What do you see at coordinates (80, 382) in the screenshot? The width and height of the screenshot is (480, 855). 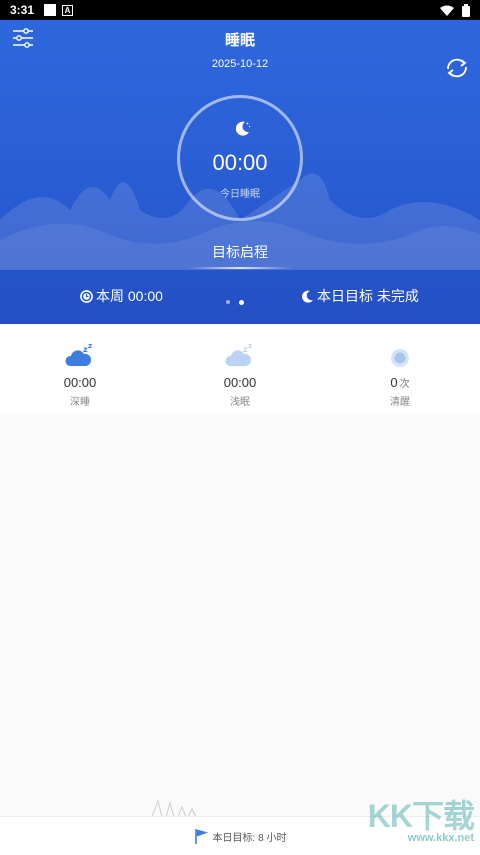 I see `deep-sleep-value: 00:00` at bounding box center [80, 382].